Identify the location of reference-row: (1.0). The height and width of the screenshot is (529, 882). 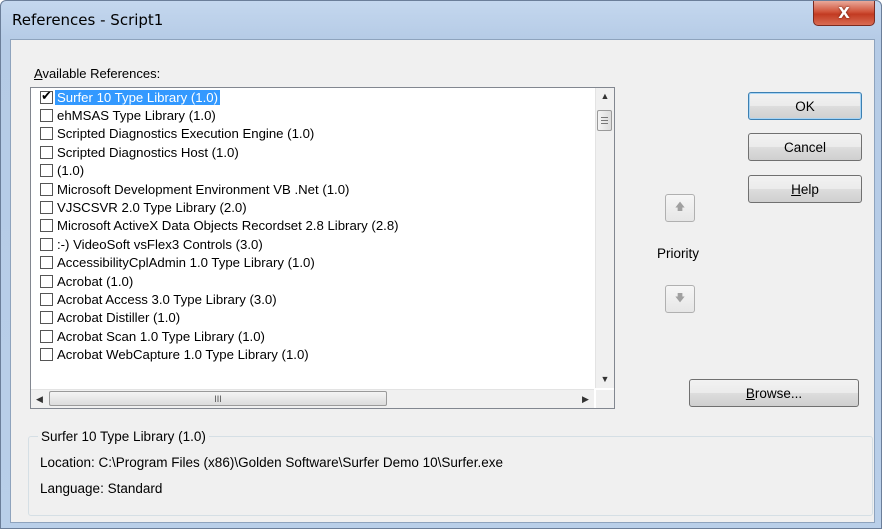
(312, 171).